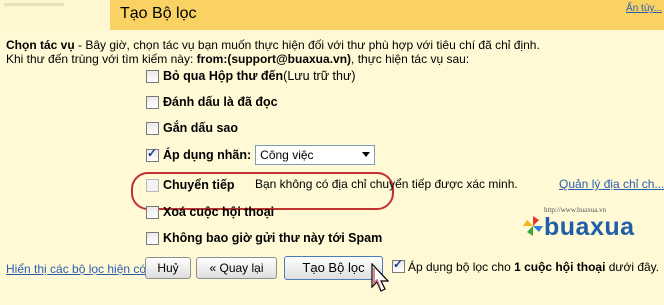  What do you see at coordinates (223, 76) in the screenshot?
I see `skip-inbox-label: Bỏ qua Hộp thư đến` at bounding box center [223, 76].